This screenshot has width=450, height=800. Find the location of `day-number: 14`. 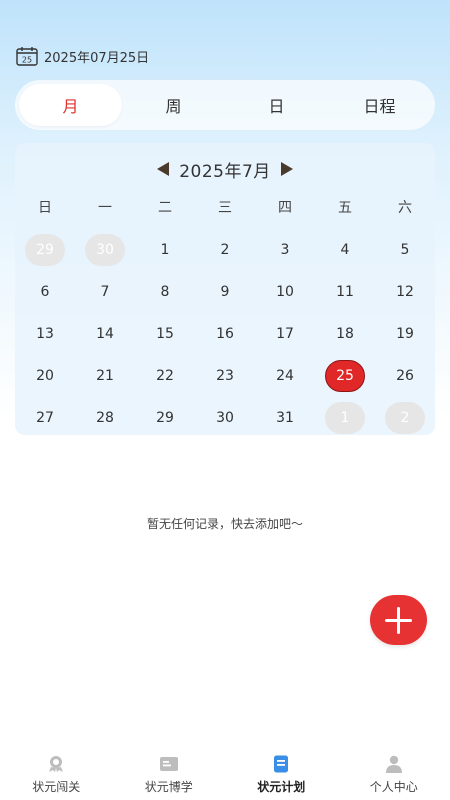

day-number: 14 is located at coordinates (105, 334).